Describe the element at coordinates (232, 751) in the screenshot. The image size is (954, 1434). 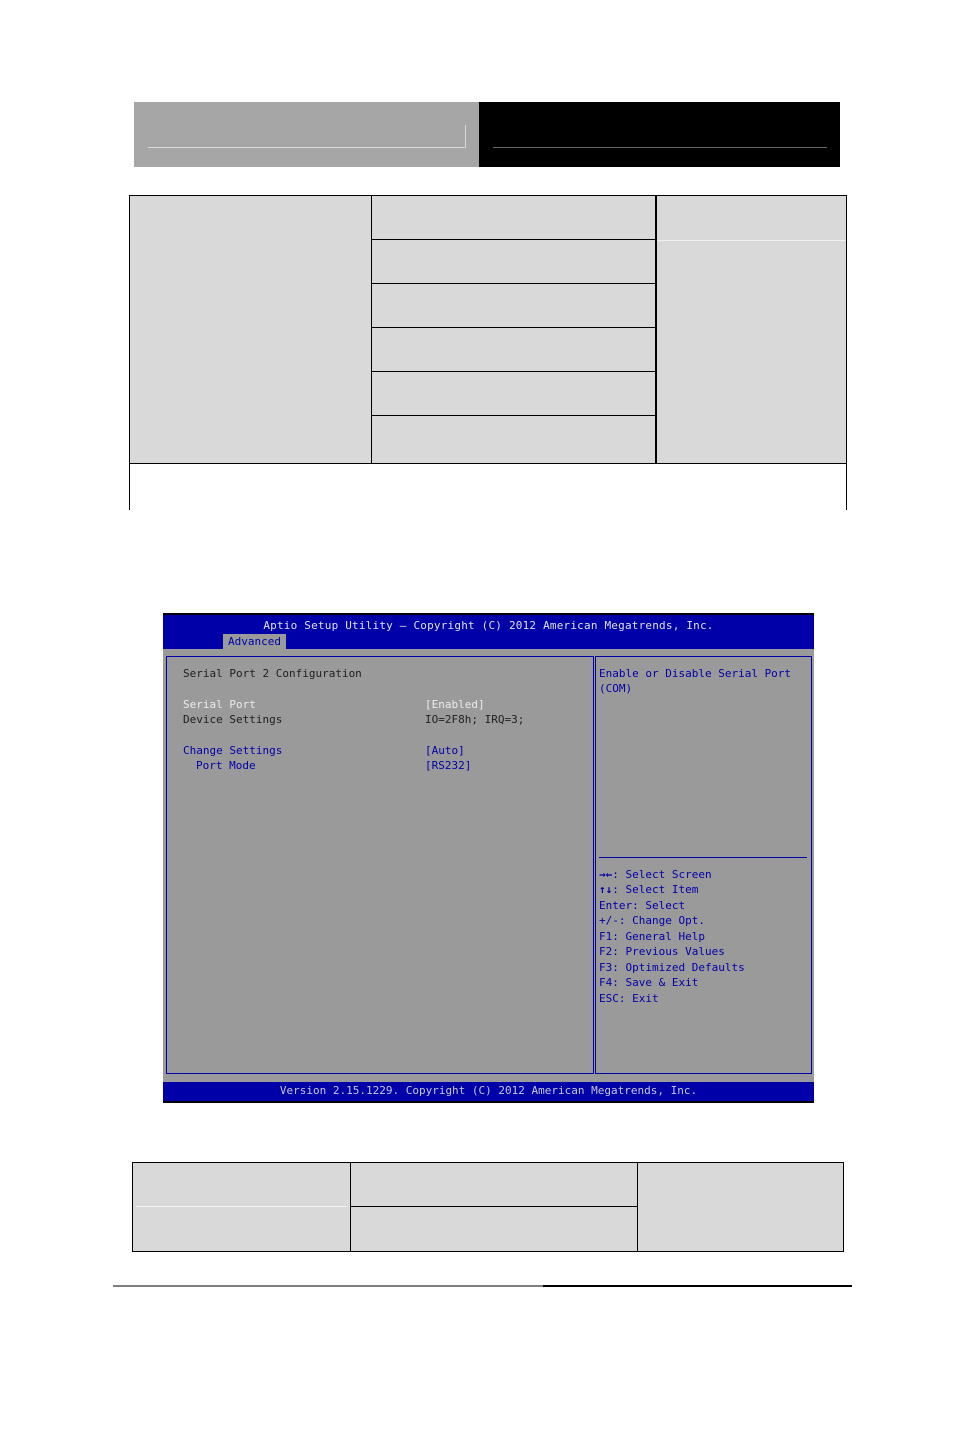
I see `setting-change-settings-label: Change Settings` at that location.